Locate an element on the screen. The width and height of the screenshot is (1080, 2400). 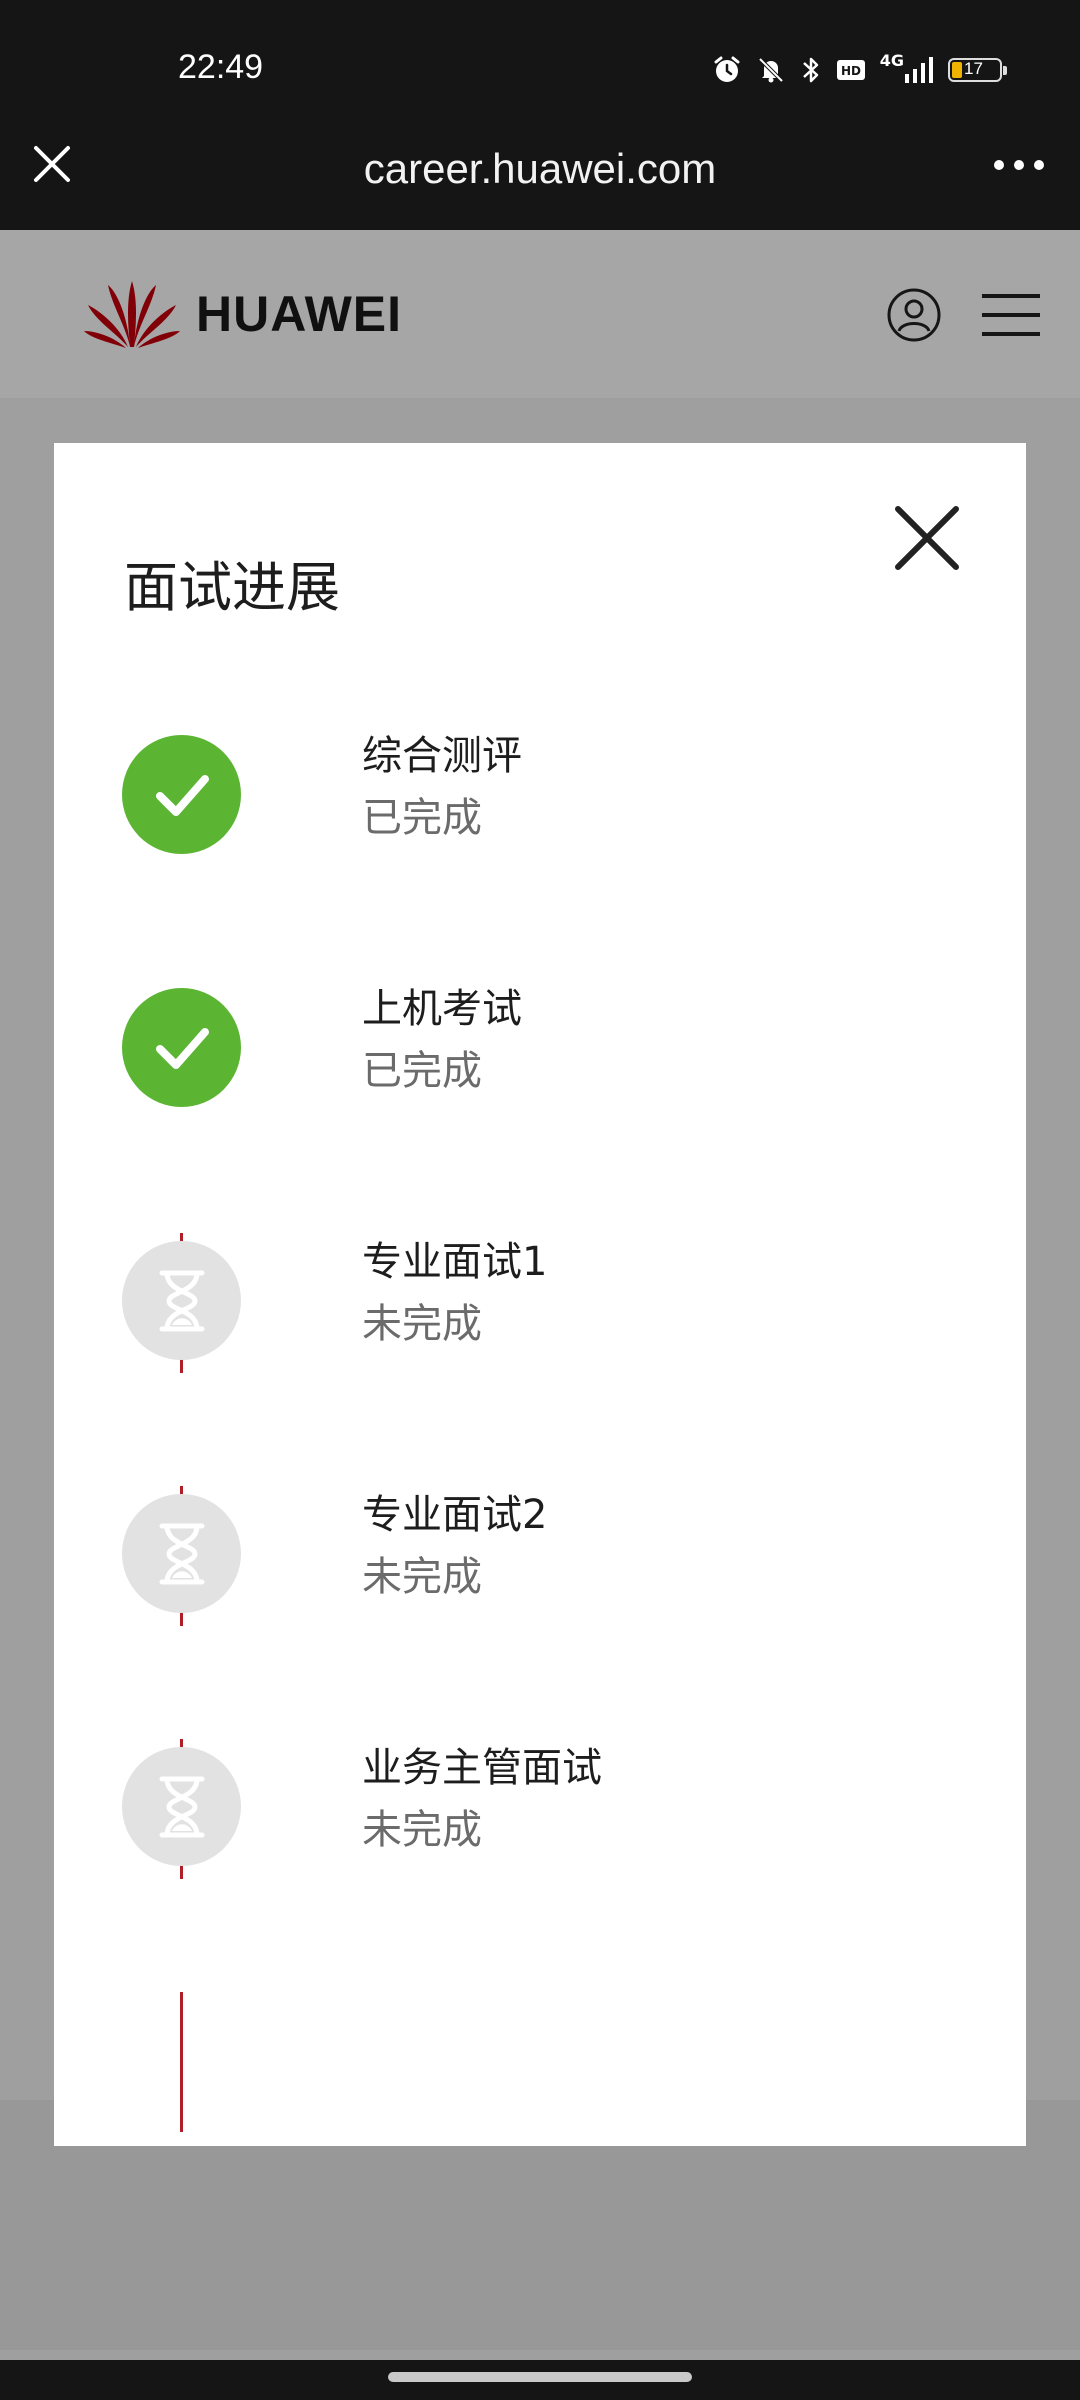
timeline-step: 专业面试1 未完成 is located at coordinates (552, 1300).